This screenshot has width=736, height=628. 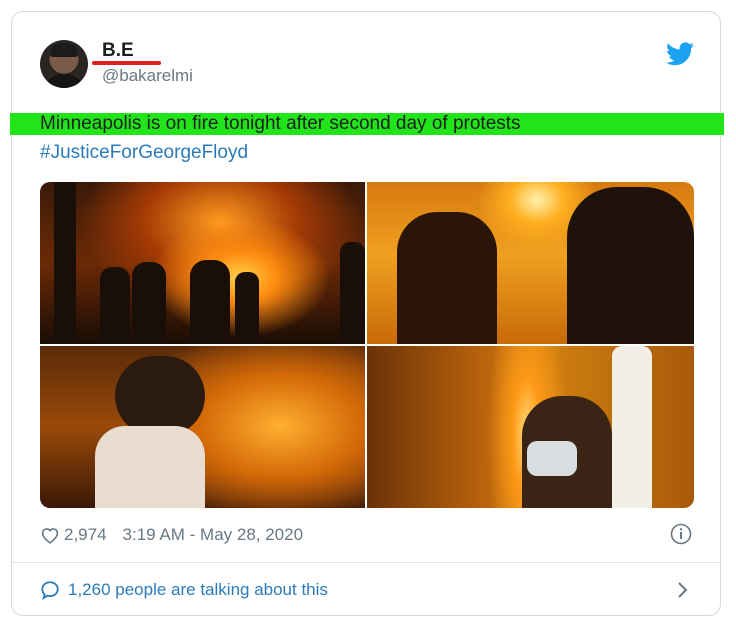 I want to click on twitter-bird-icon, so click(x=680, y=54).